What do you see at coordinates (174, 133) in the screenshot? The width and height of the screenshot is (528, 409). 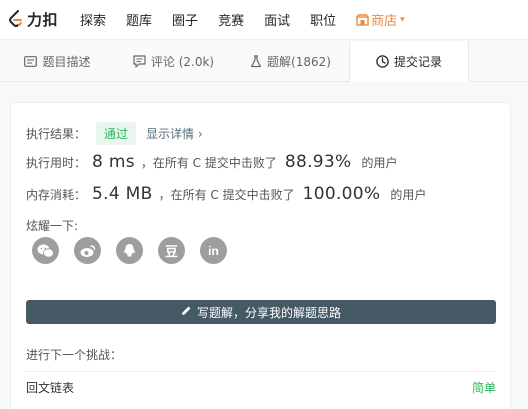 I see `show-details-link: 显示详情 ›` at bounding box center [174, 133].